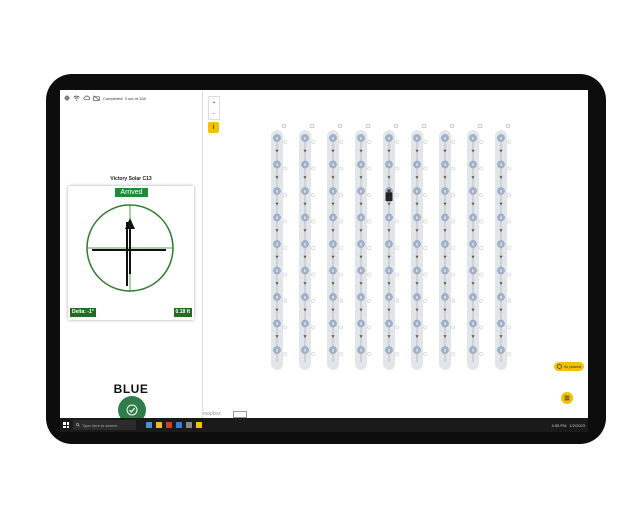 This screenshot has height=522, width=640. Describe the element at coordinates (66, 425) in the screenshot. I see `windows-start-icon` at that location.